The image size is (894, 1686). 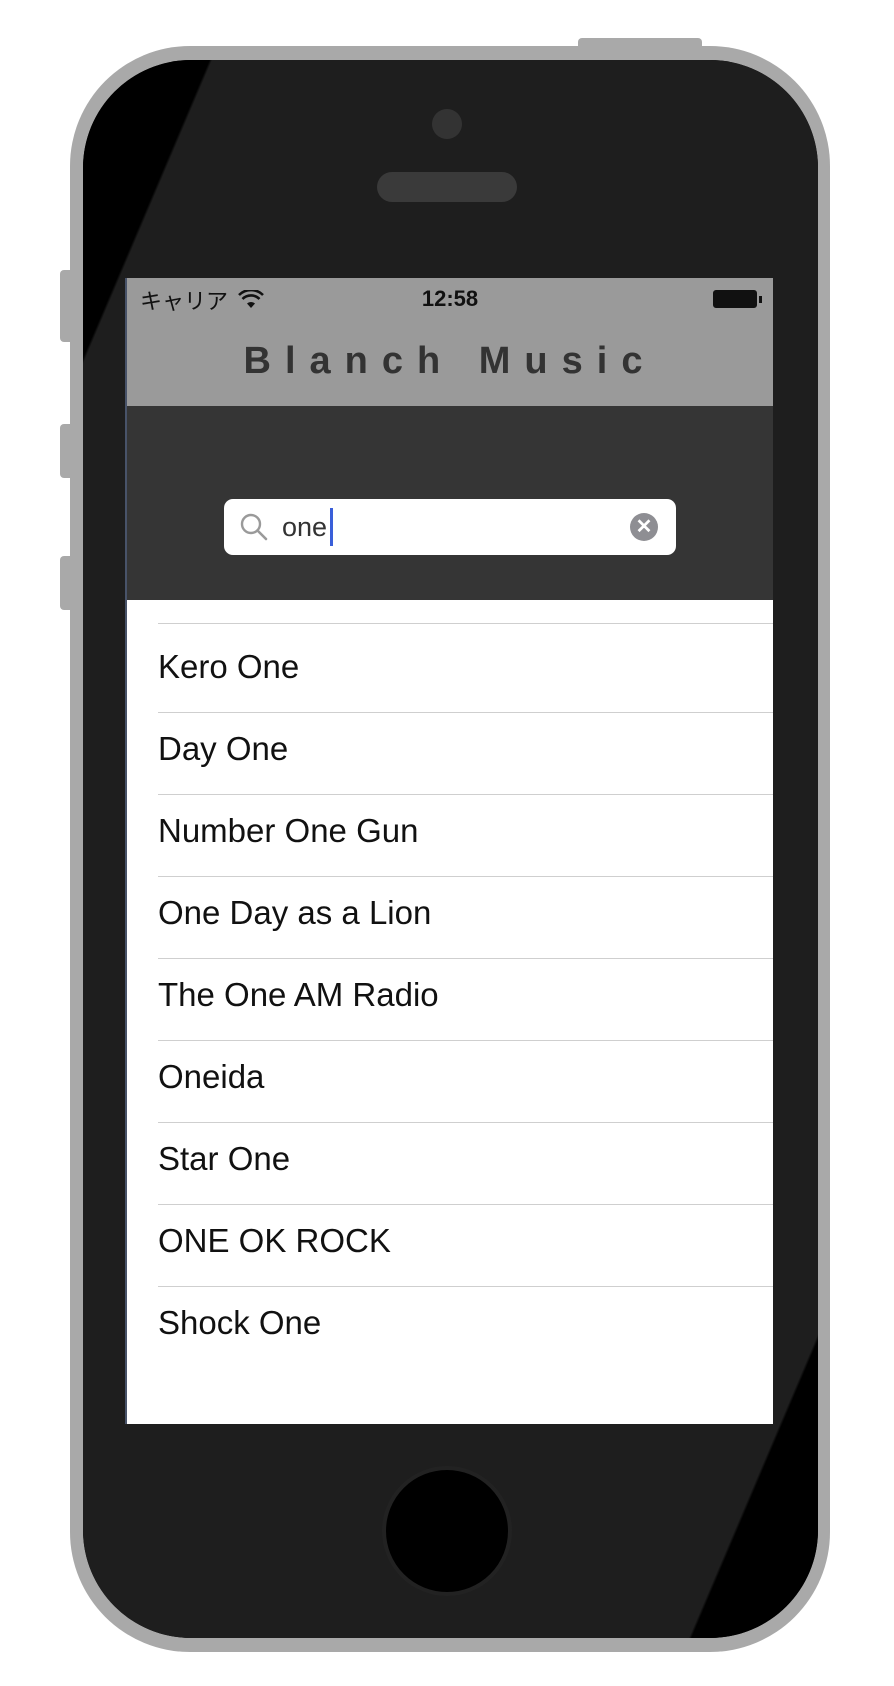 I want to click on search-area: one ✕, so click(x=450, y=503).